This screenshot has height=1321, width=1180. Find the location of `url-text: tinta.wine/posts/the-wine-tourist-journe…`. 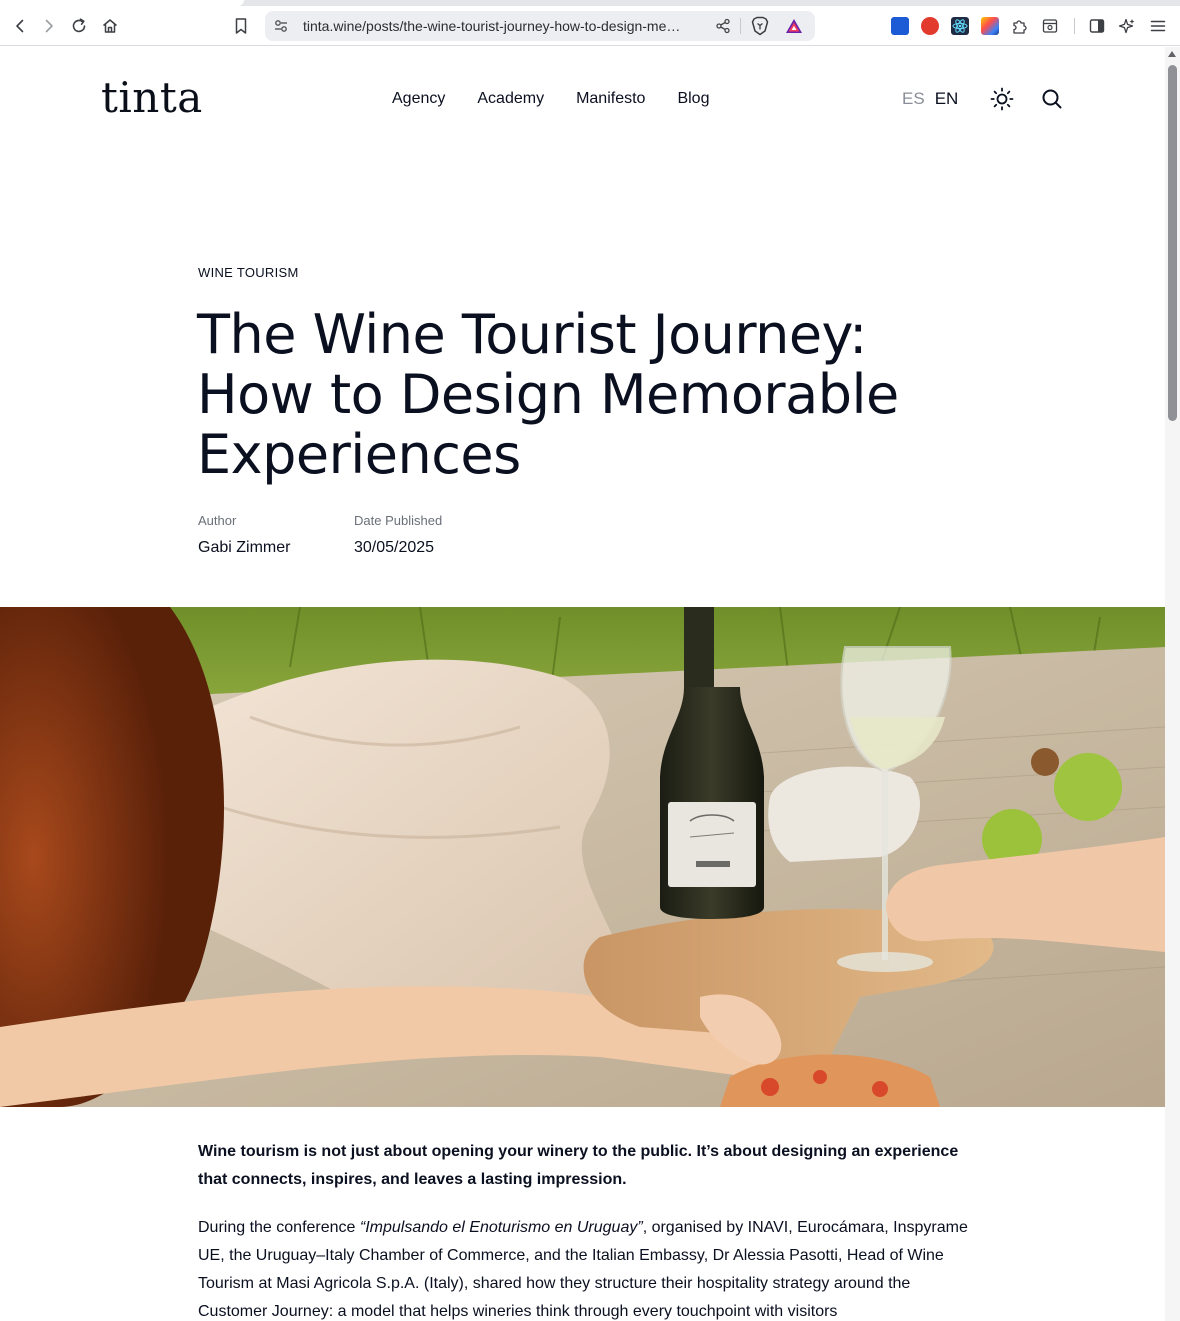

url-text: tinta.wine/posts/the-wine-tourist-journe… is located at coordinates (500, 26).